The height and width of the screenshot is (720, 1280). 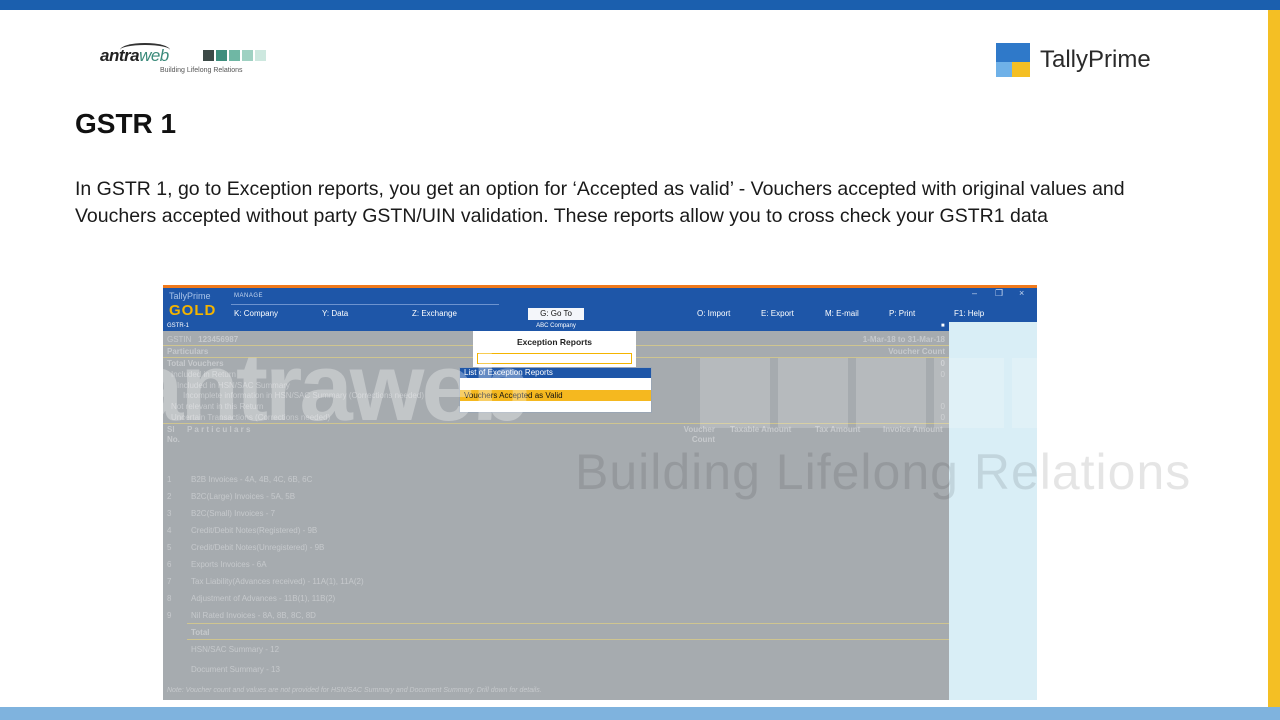 I want to click on list-item-vouchers-accepted-as-valid: Vouchers Accepted as Valid, so click(x=555, y=395).